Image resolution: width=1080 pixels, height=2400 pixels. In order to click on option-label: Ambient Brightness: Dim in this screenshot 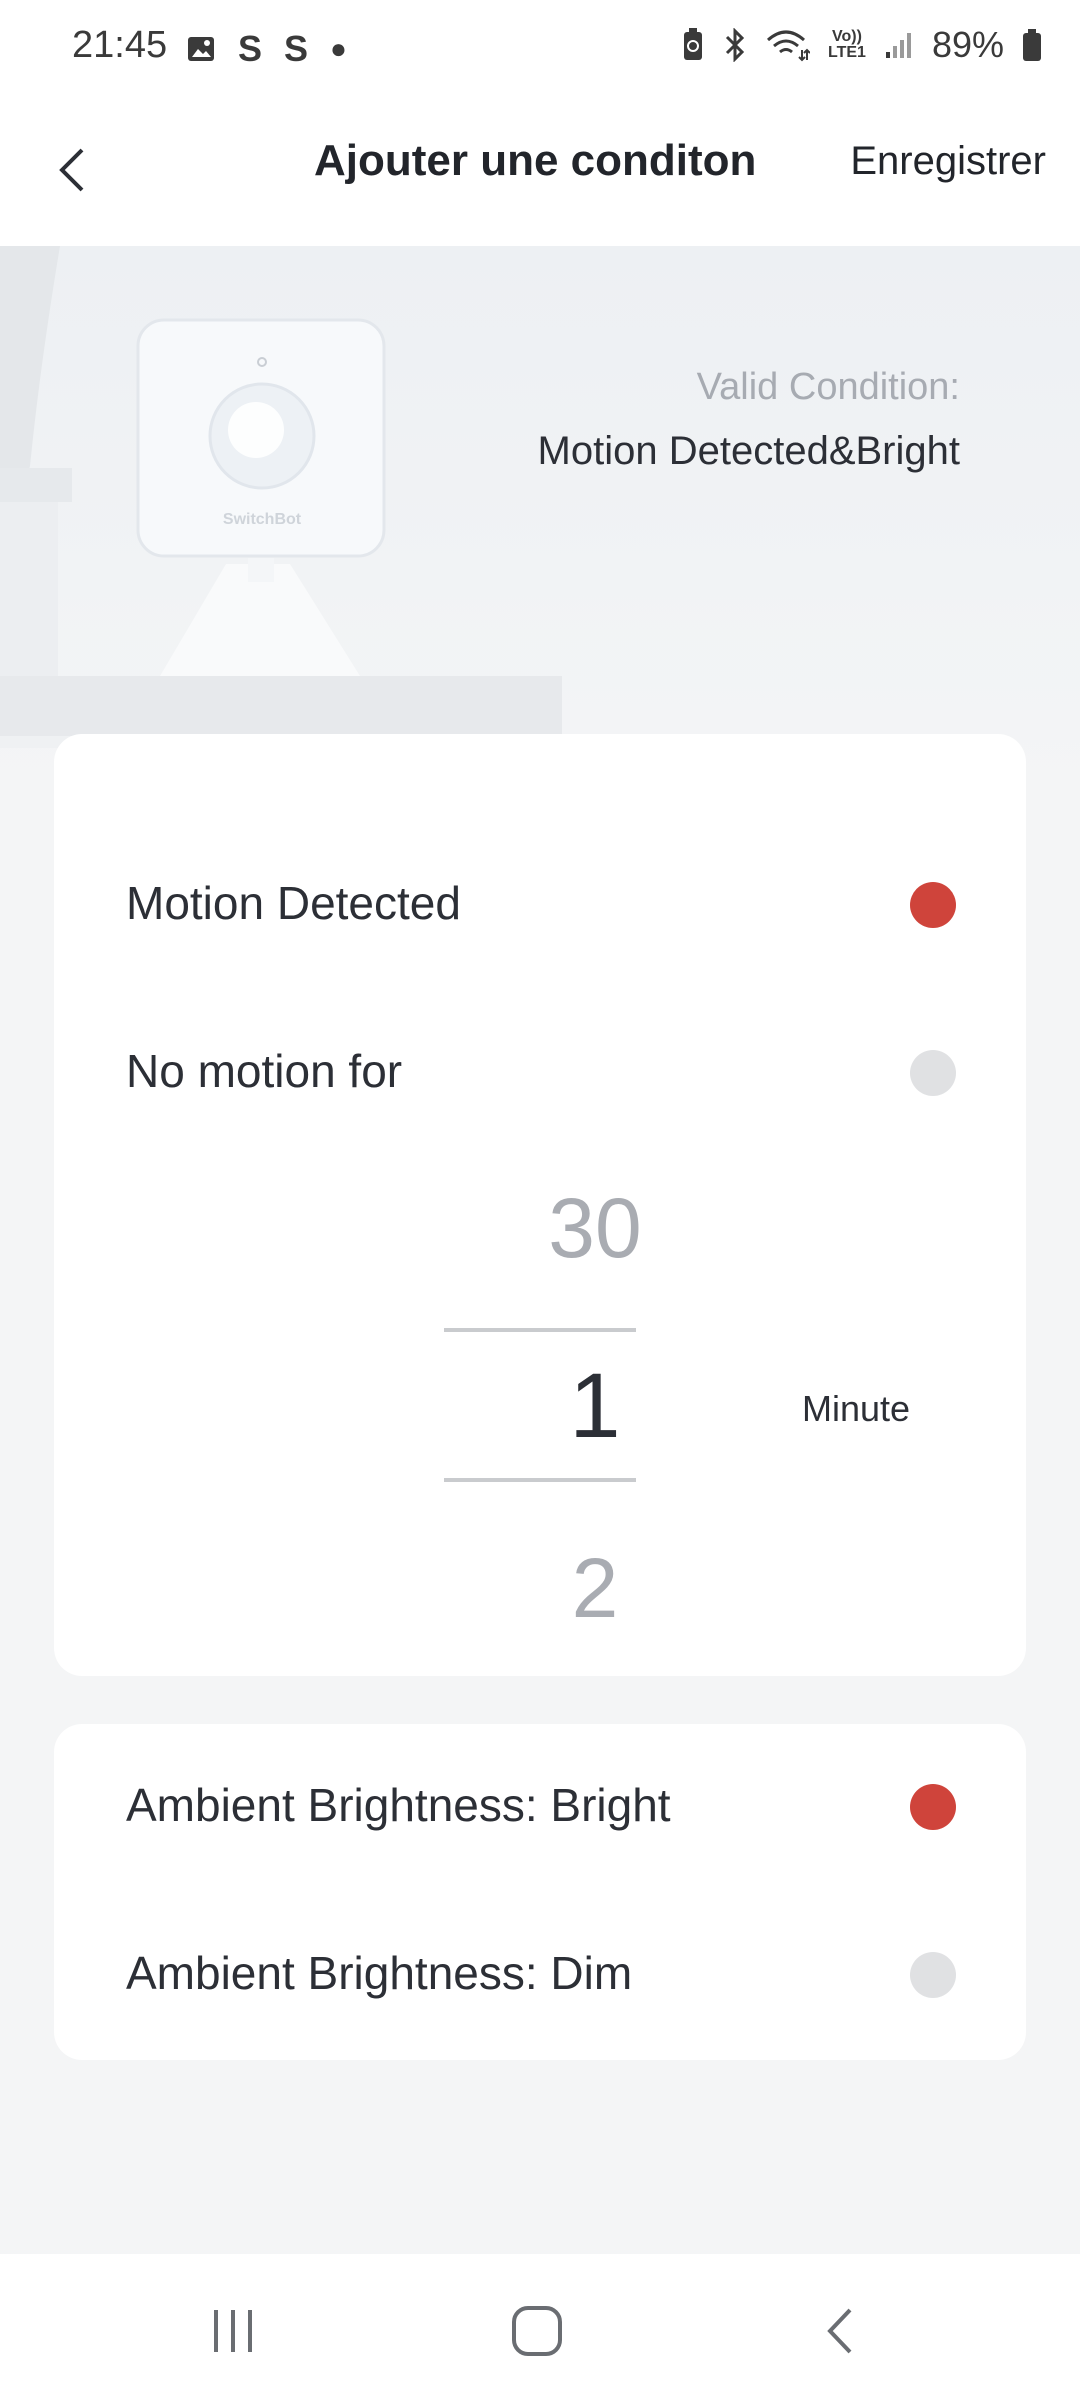, I will do `click(379, 1973)`.